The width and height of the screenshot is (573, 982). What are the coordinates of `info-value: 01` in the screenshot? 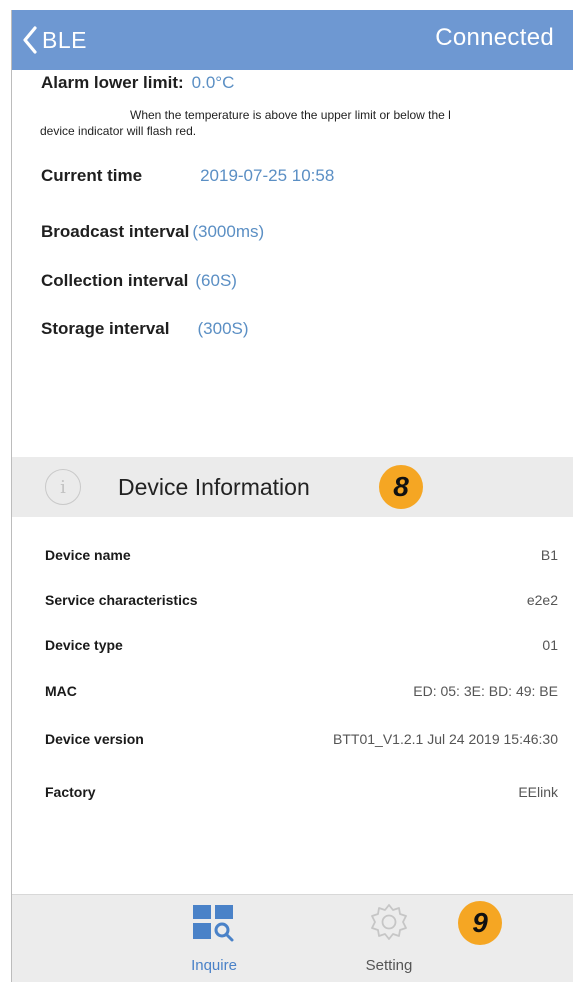 It's located at (550, 645).